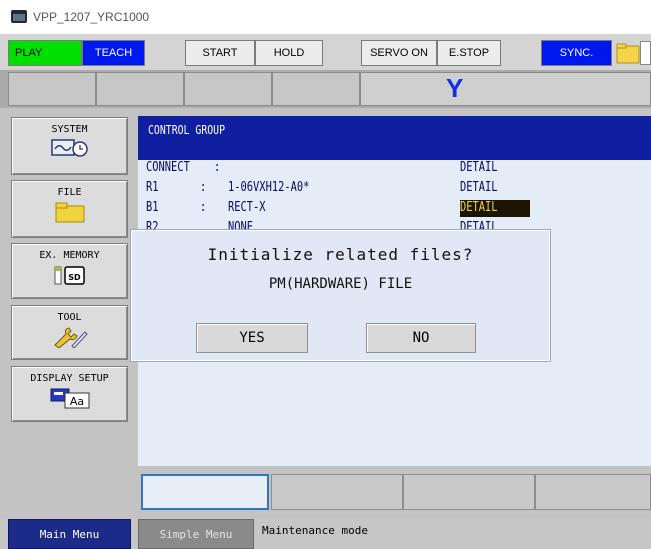  Describe the element at coordinates (645, 53) in the screenshot. I see `document-icon` at that location.